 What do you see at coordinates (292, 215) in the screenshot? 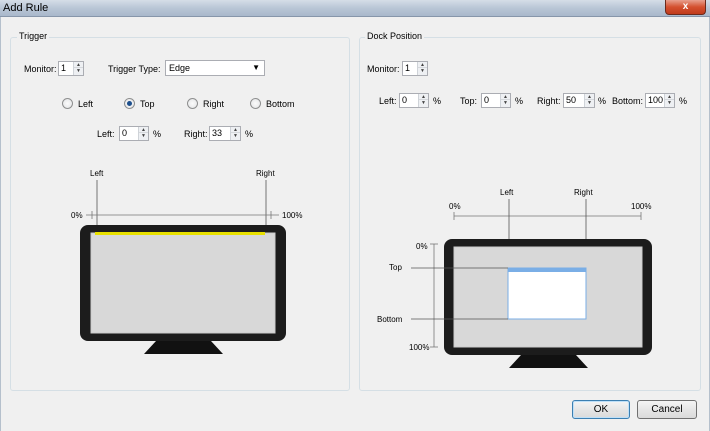
I see `trigger-diagram-end-label: 100%` at bounding box center [292, 215].